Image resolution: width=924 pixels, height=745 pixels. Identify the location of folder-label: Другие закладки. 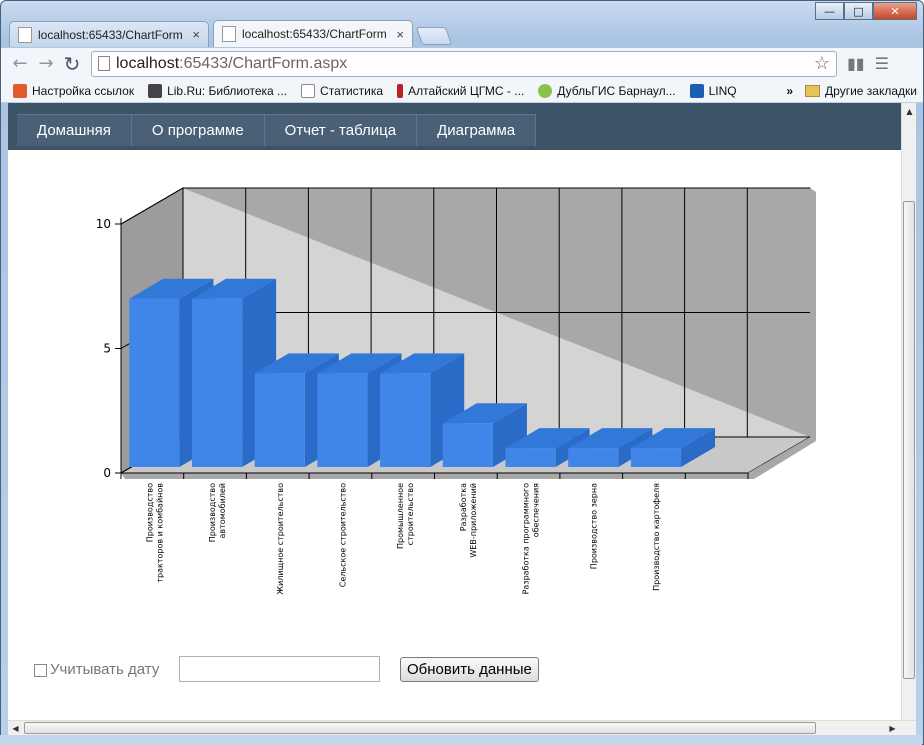
(871, 90).